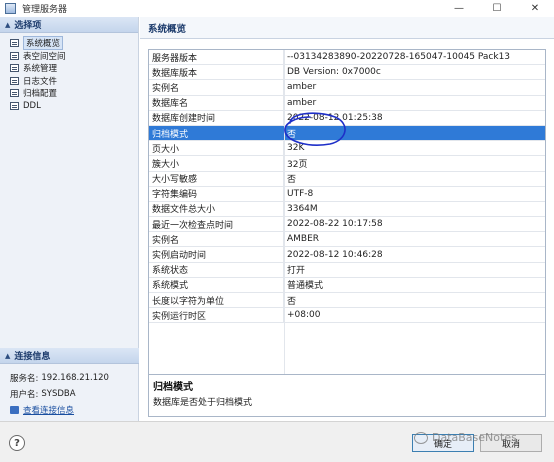 This screenshot has width=554, height=462. Describe the element at coordinates (347, 209) in the screenshot. I see `property-row: 数据文件总大小 3364M` at that location.